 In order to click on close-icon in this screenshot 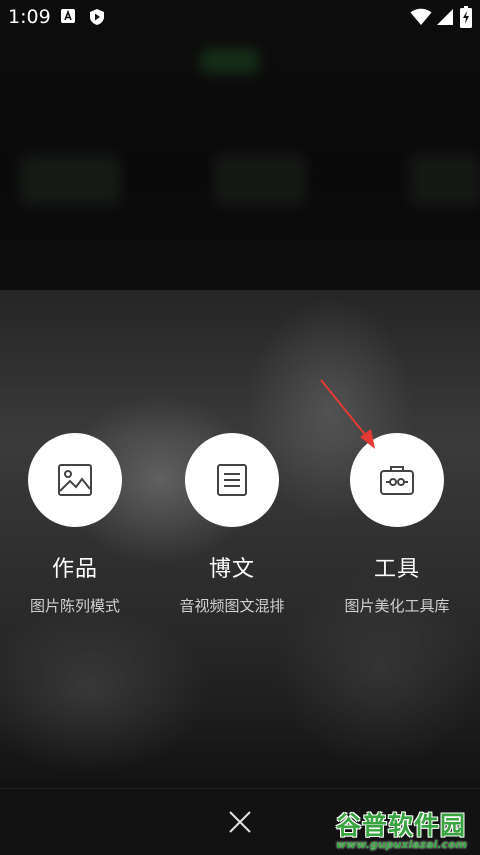, I will do `click(240, 822)`.